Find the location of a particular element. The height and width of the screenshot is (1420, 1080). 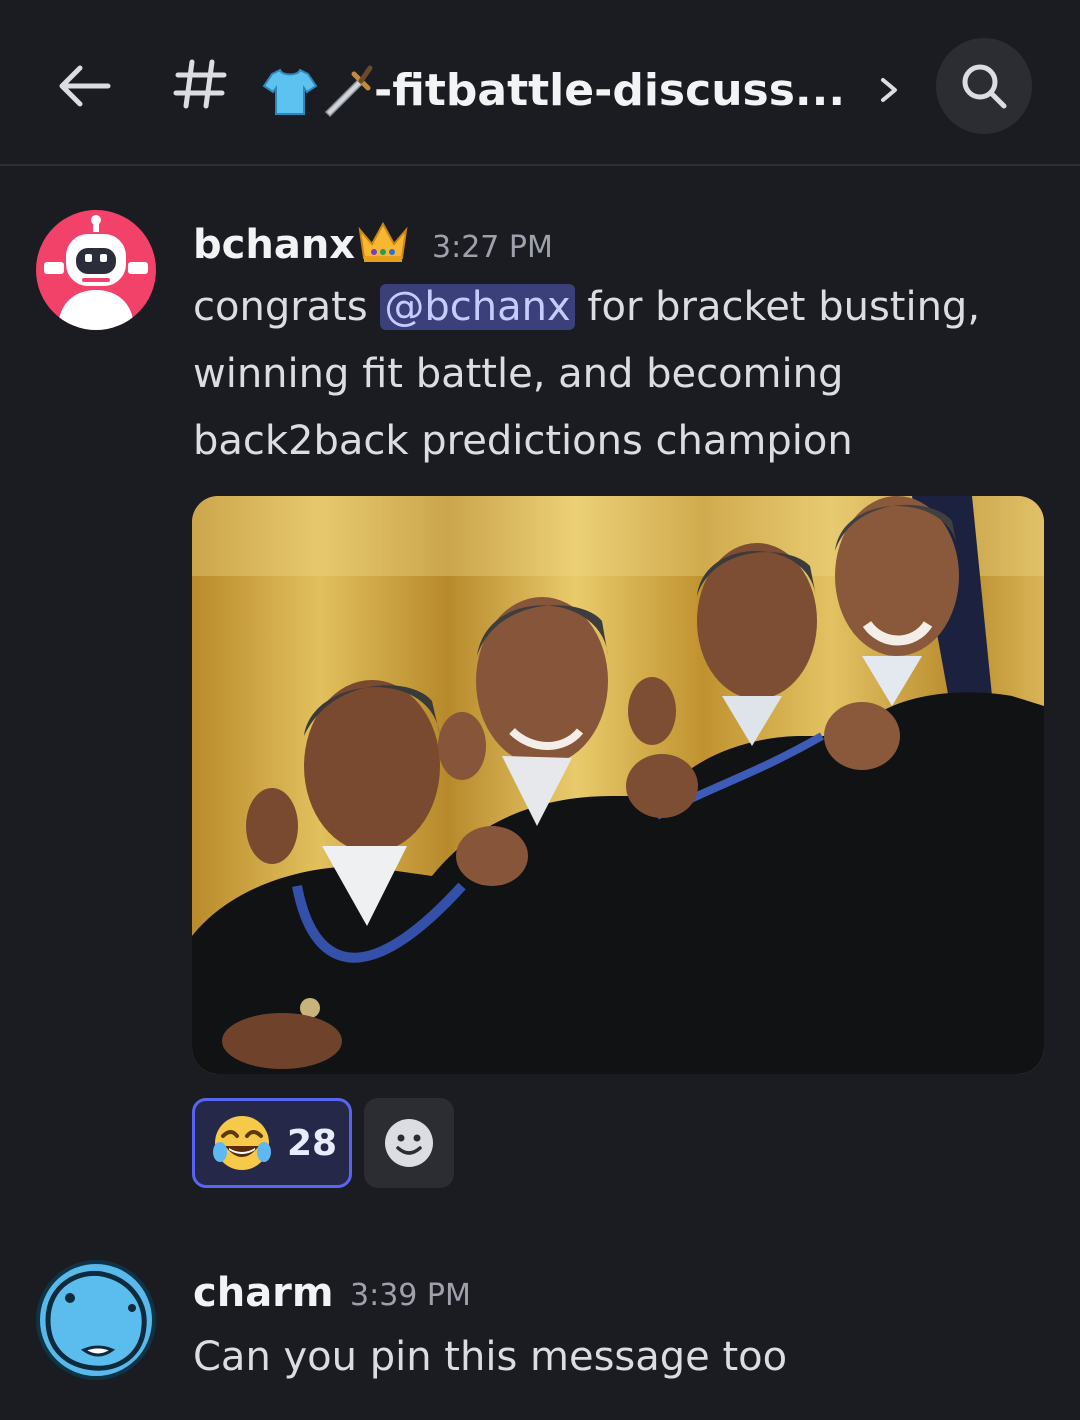

sword-icon is located at coordinates (348, 91).